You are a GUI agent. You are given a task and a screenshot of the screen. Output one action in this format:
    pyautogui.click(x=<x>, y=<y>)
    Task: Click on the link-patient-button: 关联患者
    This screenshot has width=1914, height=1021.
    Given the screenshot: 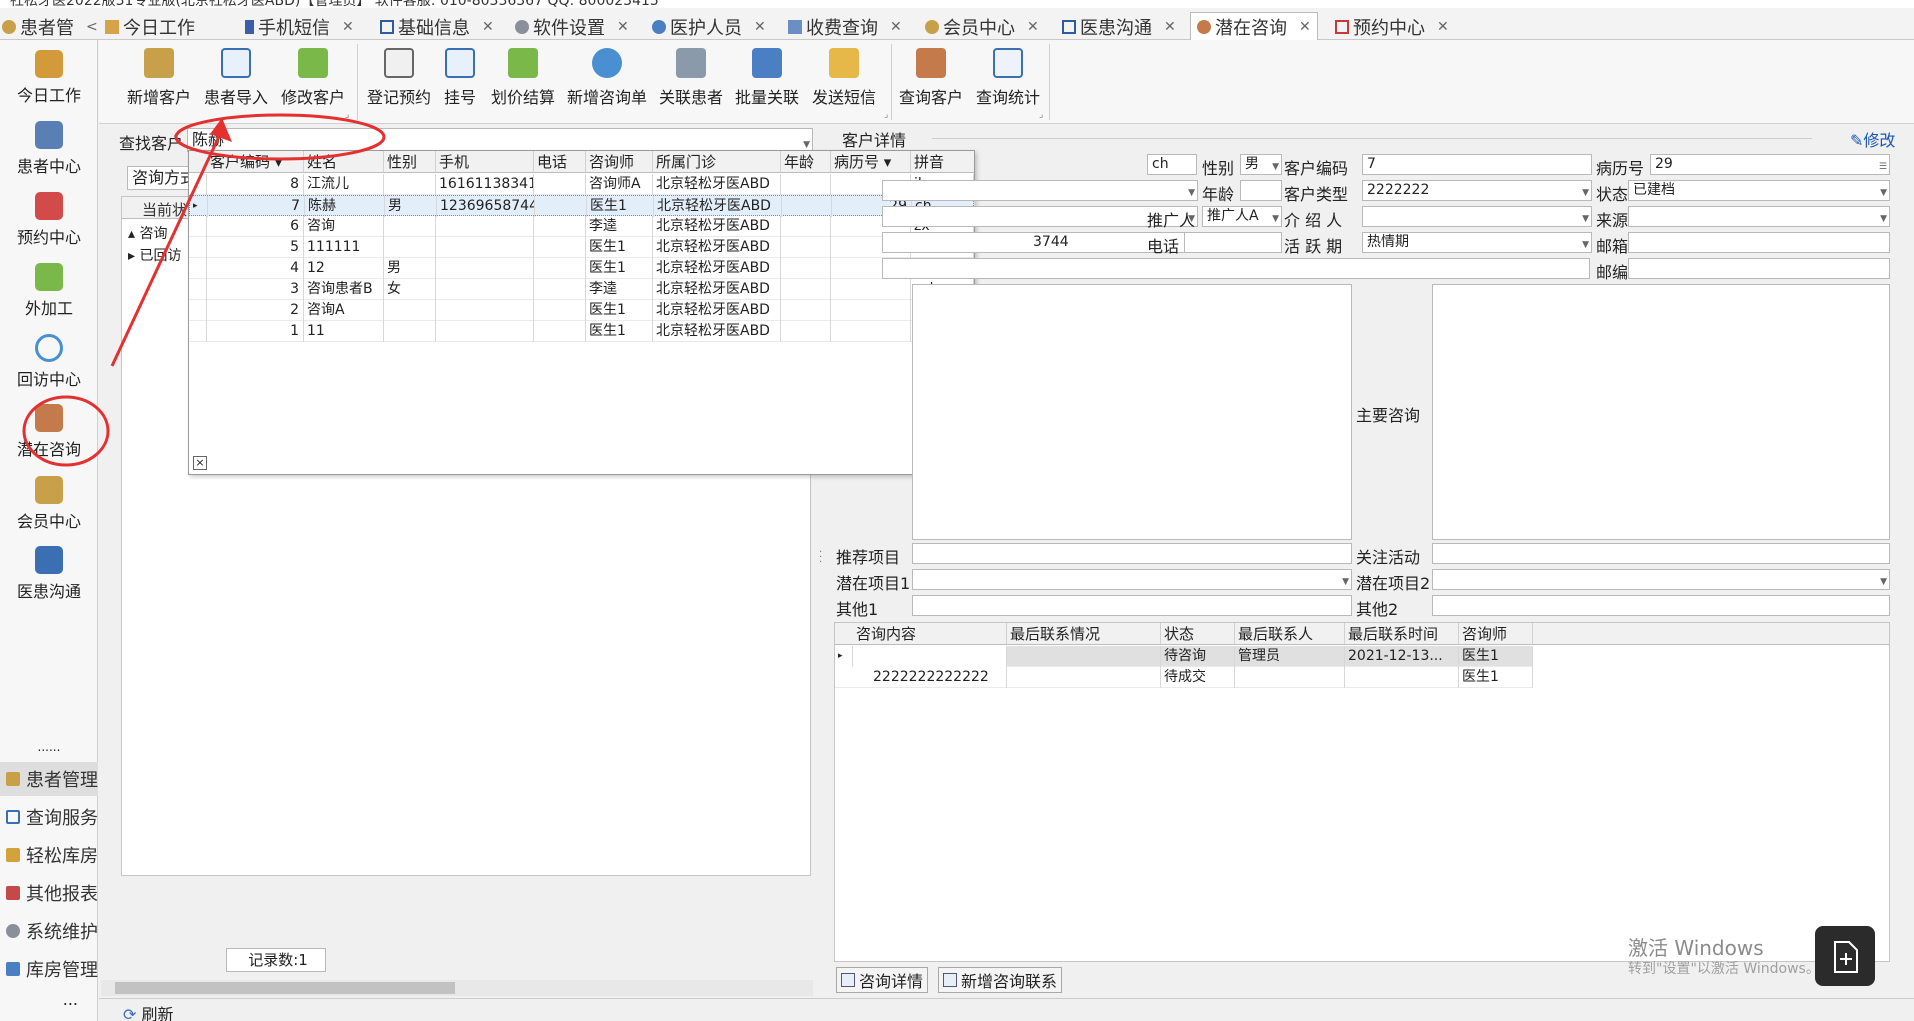 What is the action you would take?
    pyautogui.click(x=691, y=78)
    